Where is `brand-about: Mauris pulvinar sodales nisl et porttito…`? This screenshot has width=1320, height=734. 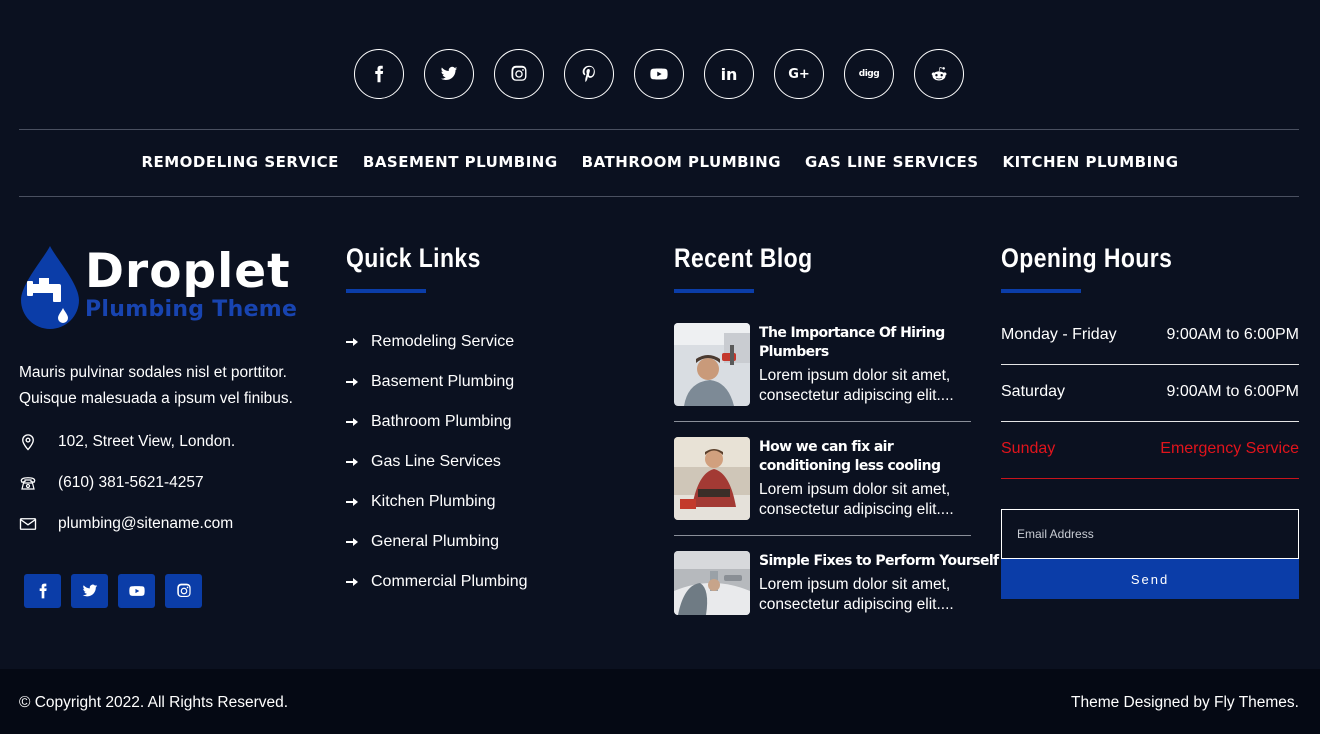
brand-about: Mauris pulvinar sodales nisl et porttito… is located at coordinates (156, 385).